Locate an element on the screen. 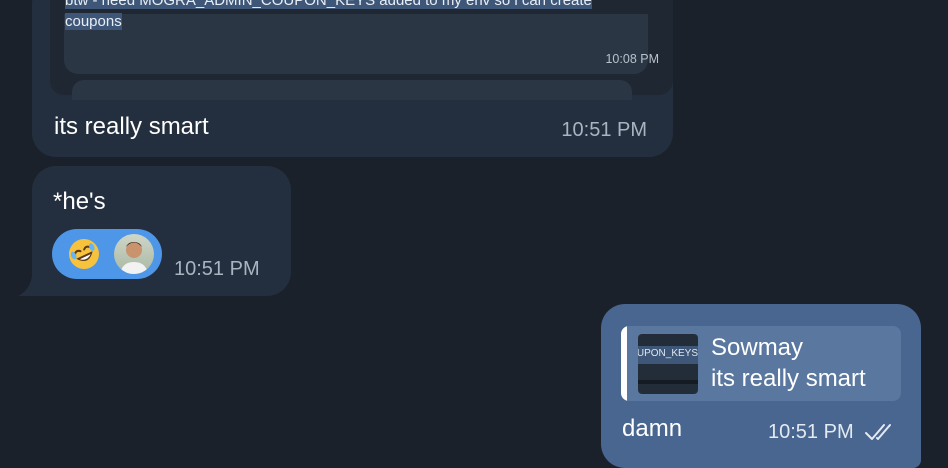 The image size is (948, 468). bubble-tail is located at coordinates (29, 286).